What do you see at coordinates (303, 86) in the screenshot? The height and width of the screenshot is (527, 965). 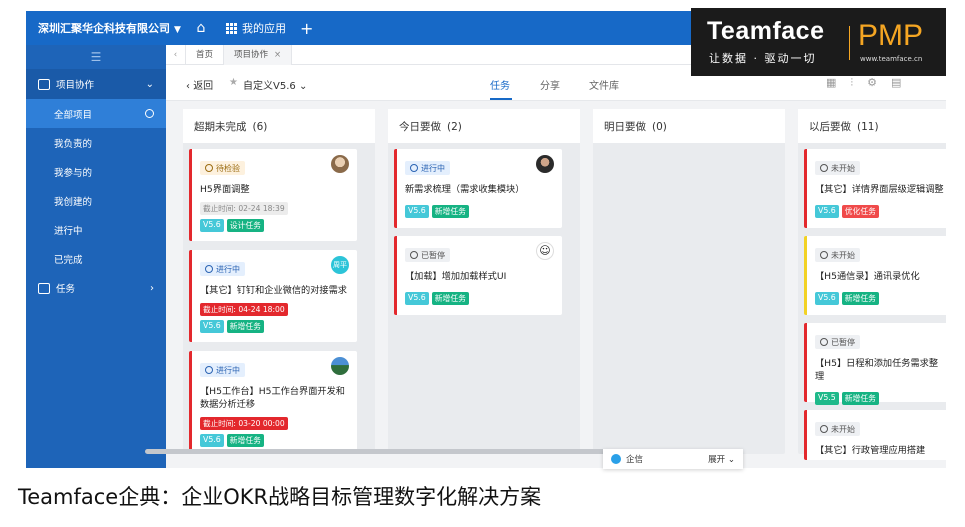 I see `chevron-down-icon: ⌄` at bounding box center [303, 86].